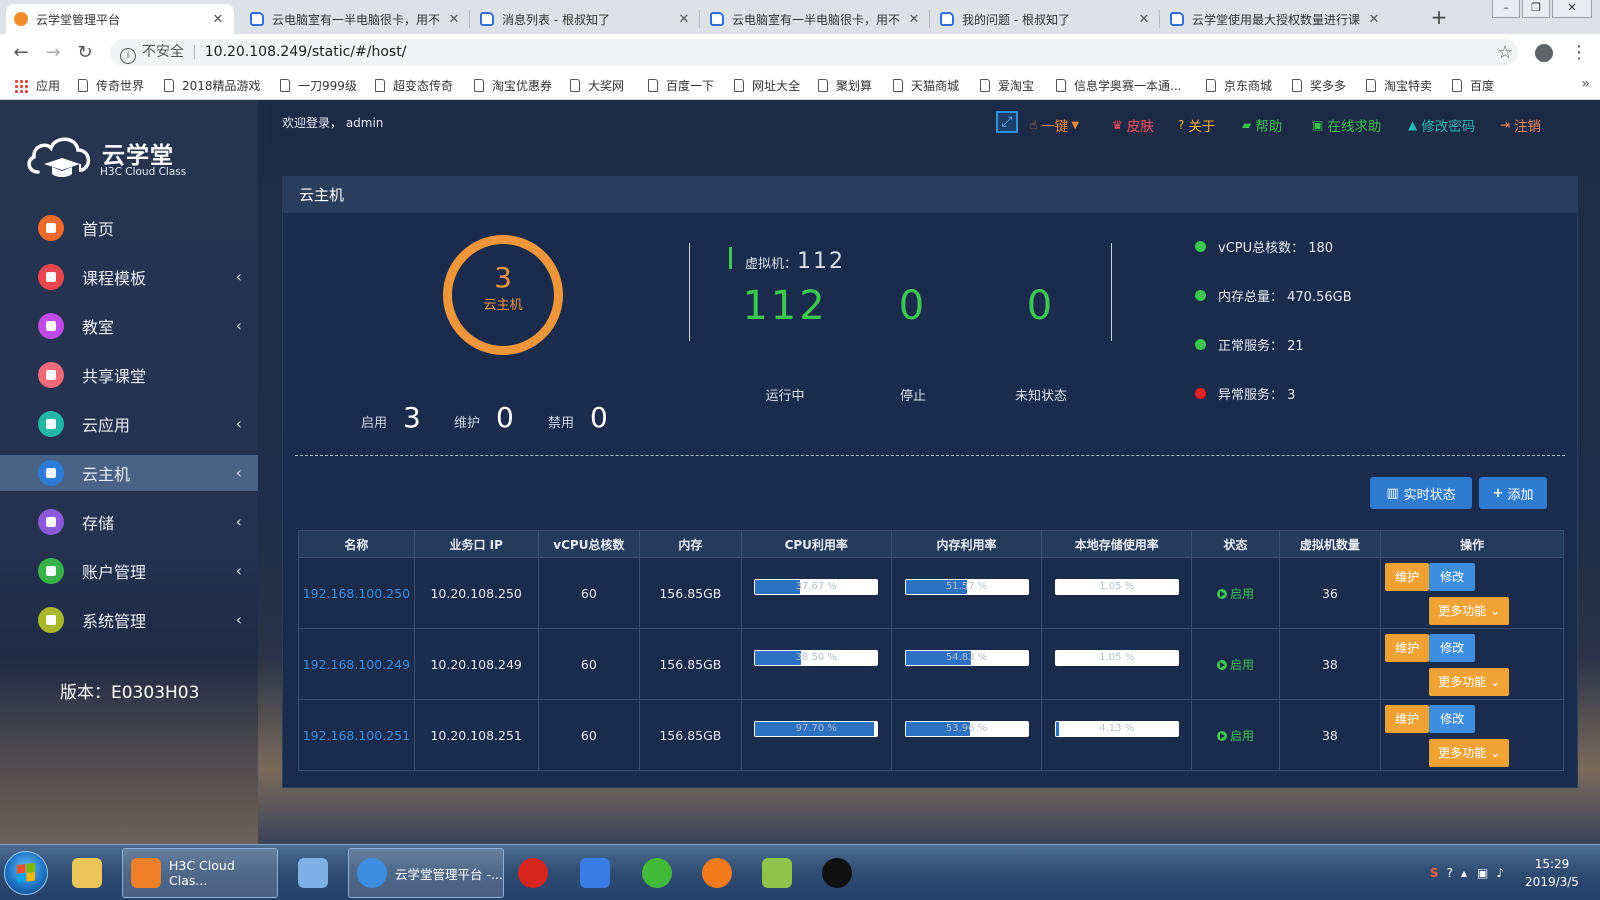 The width and height of the screenshot is (1600, 900). What do you see at coordinates (1520, 125) in the screenshot?
I see `header-link: ⇥ 注销` at bounding box center [1520, 125].